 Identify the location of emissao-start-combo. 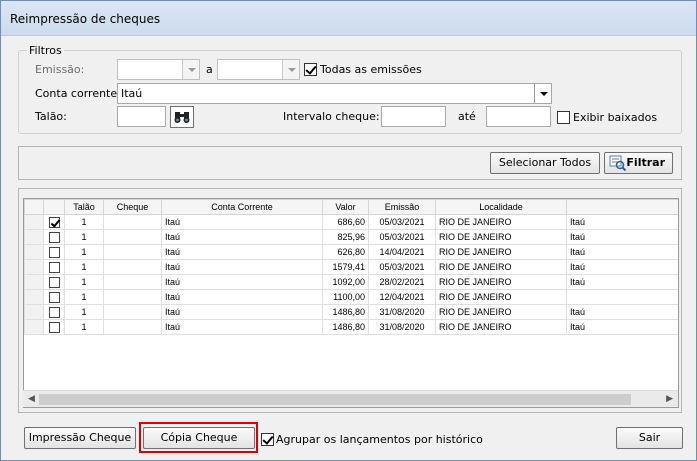
(158, 69).